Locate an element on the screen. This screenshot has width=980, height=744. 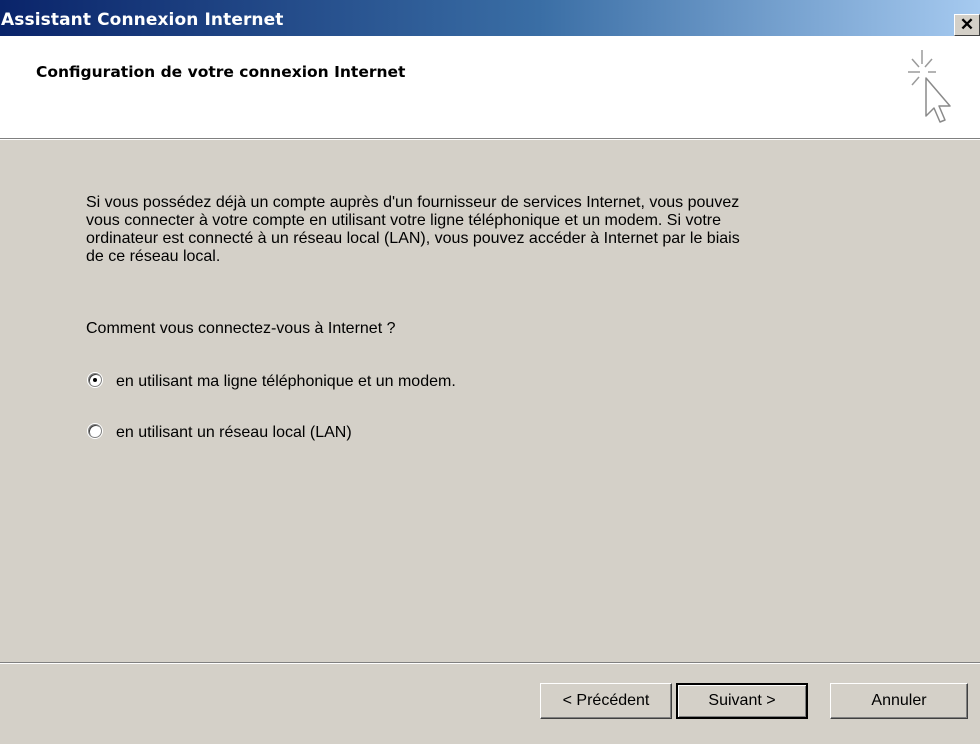
radio-modem is located at coordinates (95, 380).